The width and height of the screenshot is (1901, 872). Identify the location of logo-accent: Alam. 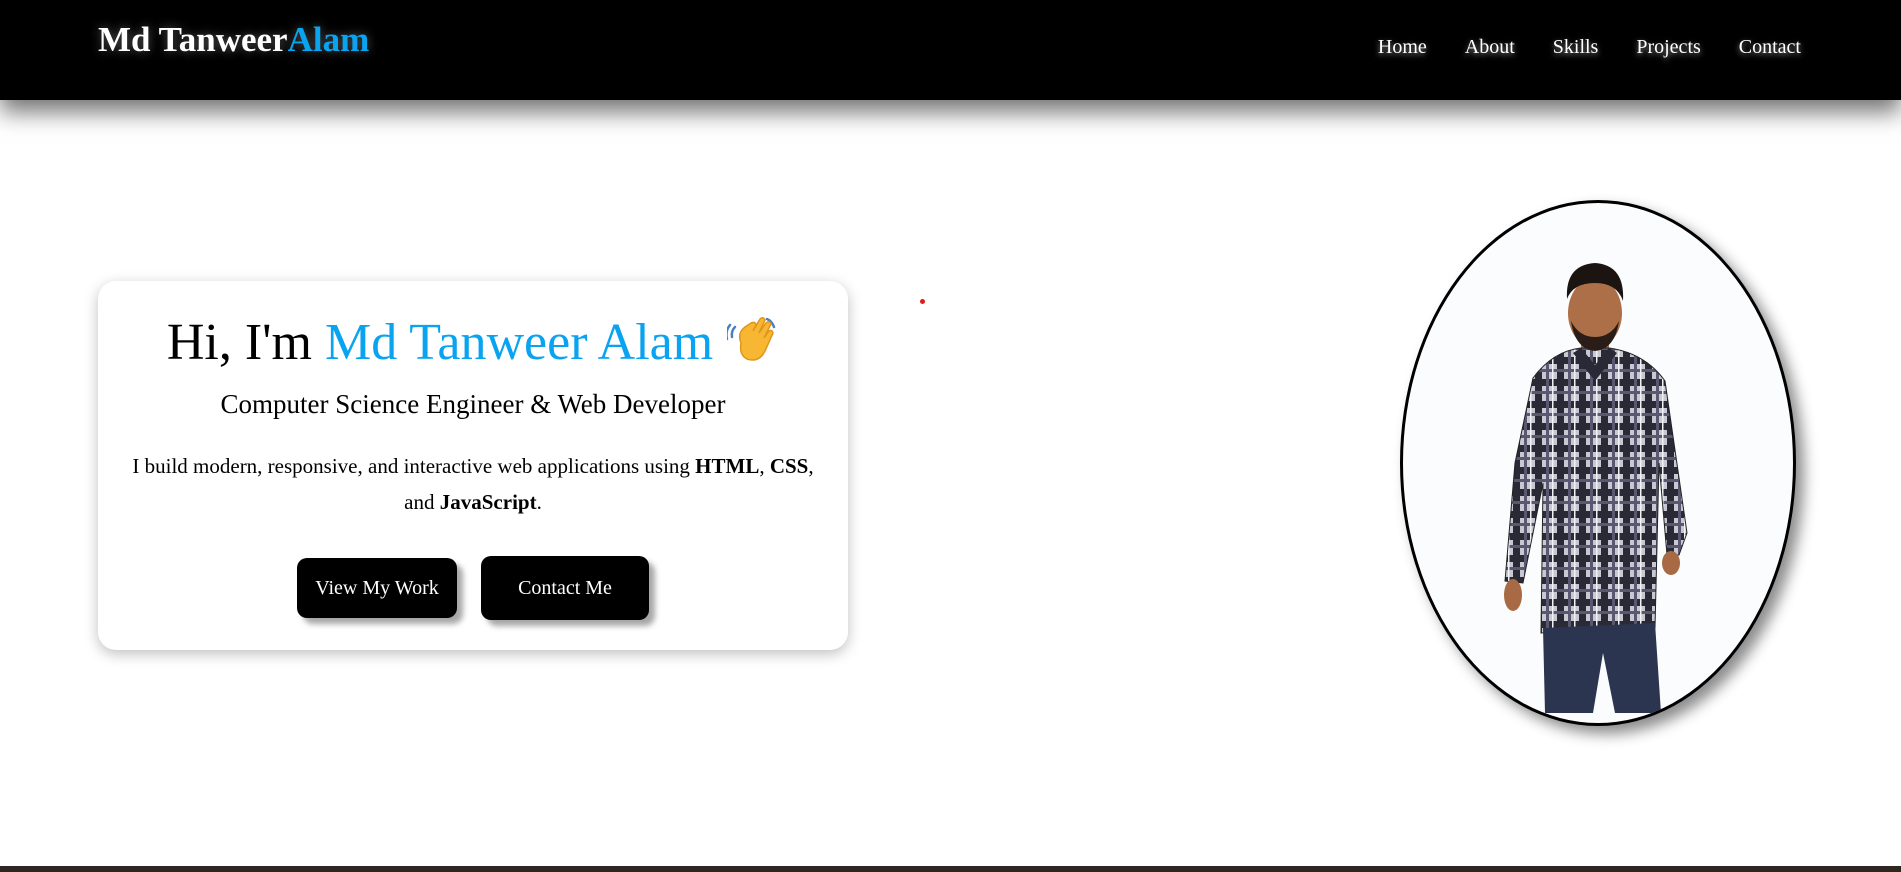
(328, 39).